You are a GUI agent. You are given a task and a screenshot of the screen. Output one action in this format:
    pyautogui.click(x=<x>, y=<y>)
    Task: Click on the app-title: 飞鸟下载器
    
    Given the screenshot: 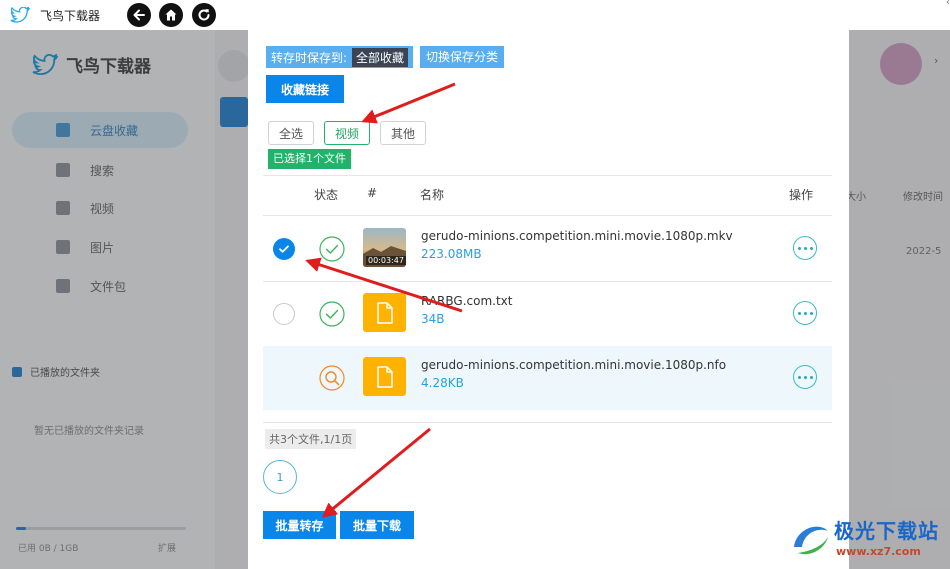 What is the action you would take?
    pyautogui.click(x=70, y=16)
    